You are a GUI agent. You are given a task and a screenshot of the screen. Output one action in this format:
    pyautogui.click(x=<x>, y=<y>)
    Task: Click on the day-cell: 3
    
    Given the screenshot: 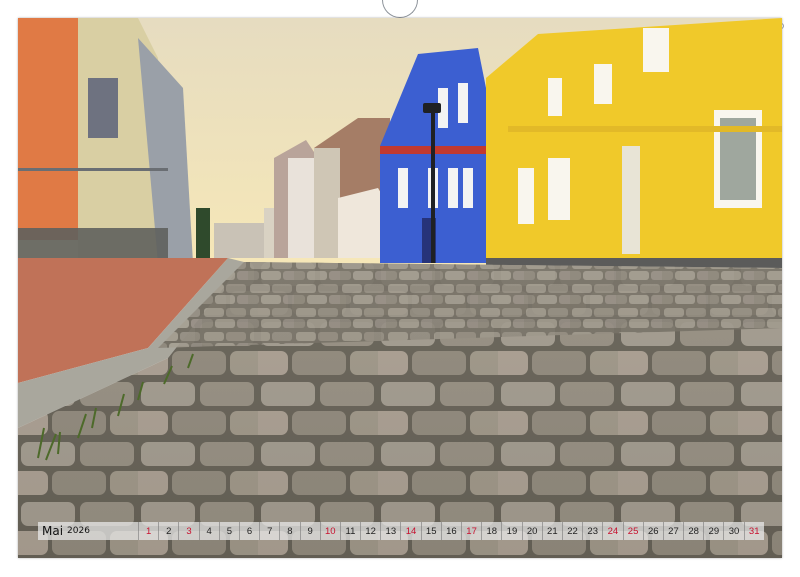 What is the action you would take?
    pyautogui.click(x=188, y=531)
    